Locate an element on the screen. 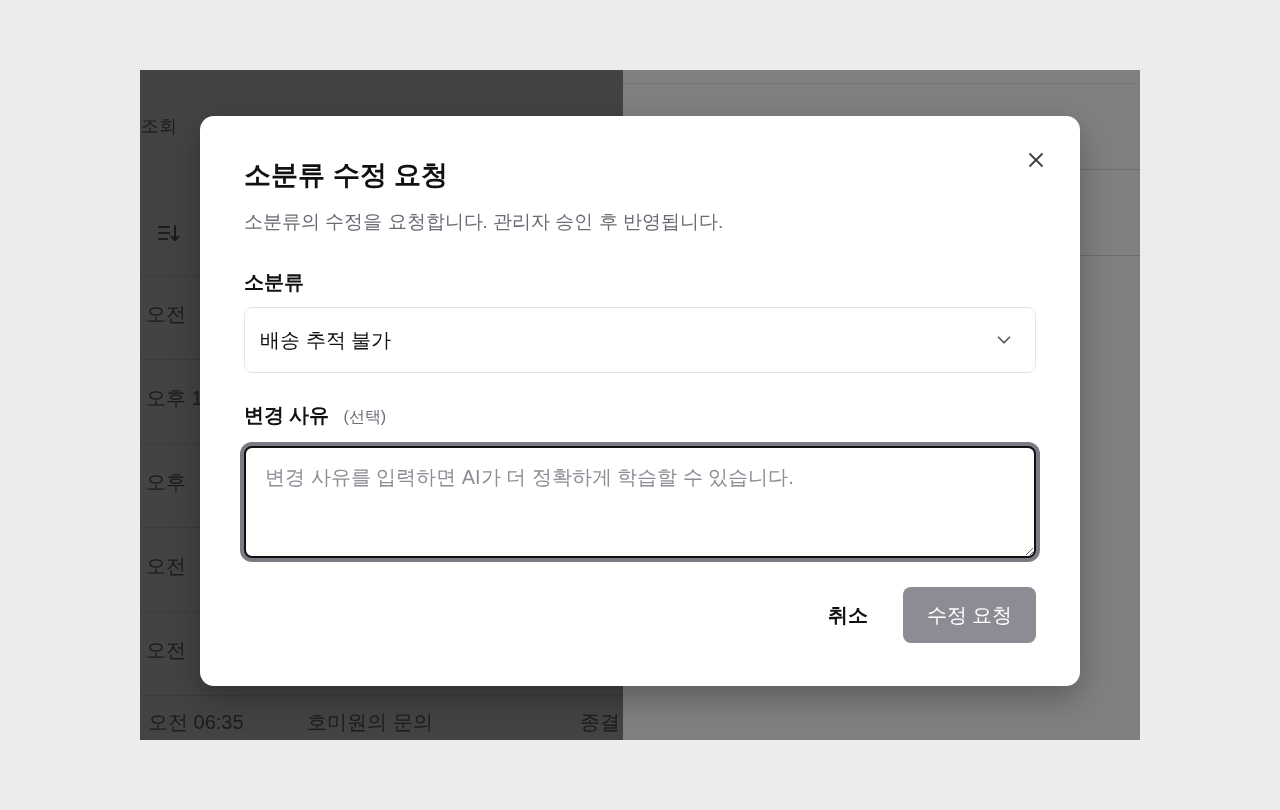 The height and width of the screenshot is (810, 1280). optional-hint: (선택) is located at coordinates (365, 417).